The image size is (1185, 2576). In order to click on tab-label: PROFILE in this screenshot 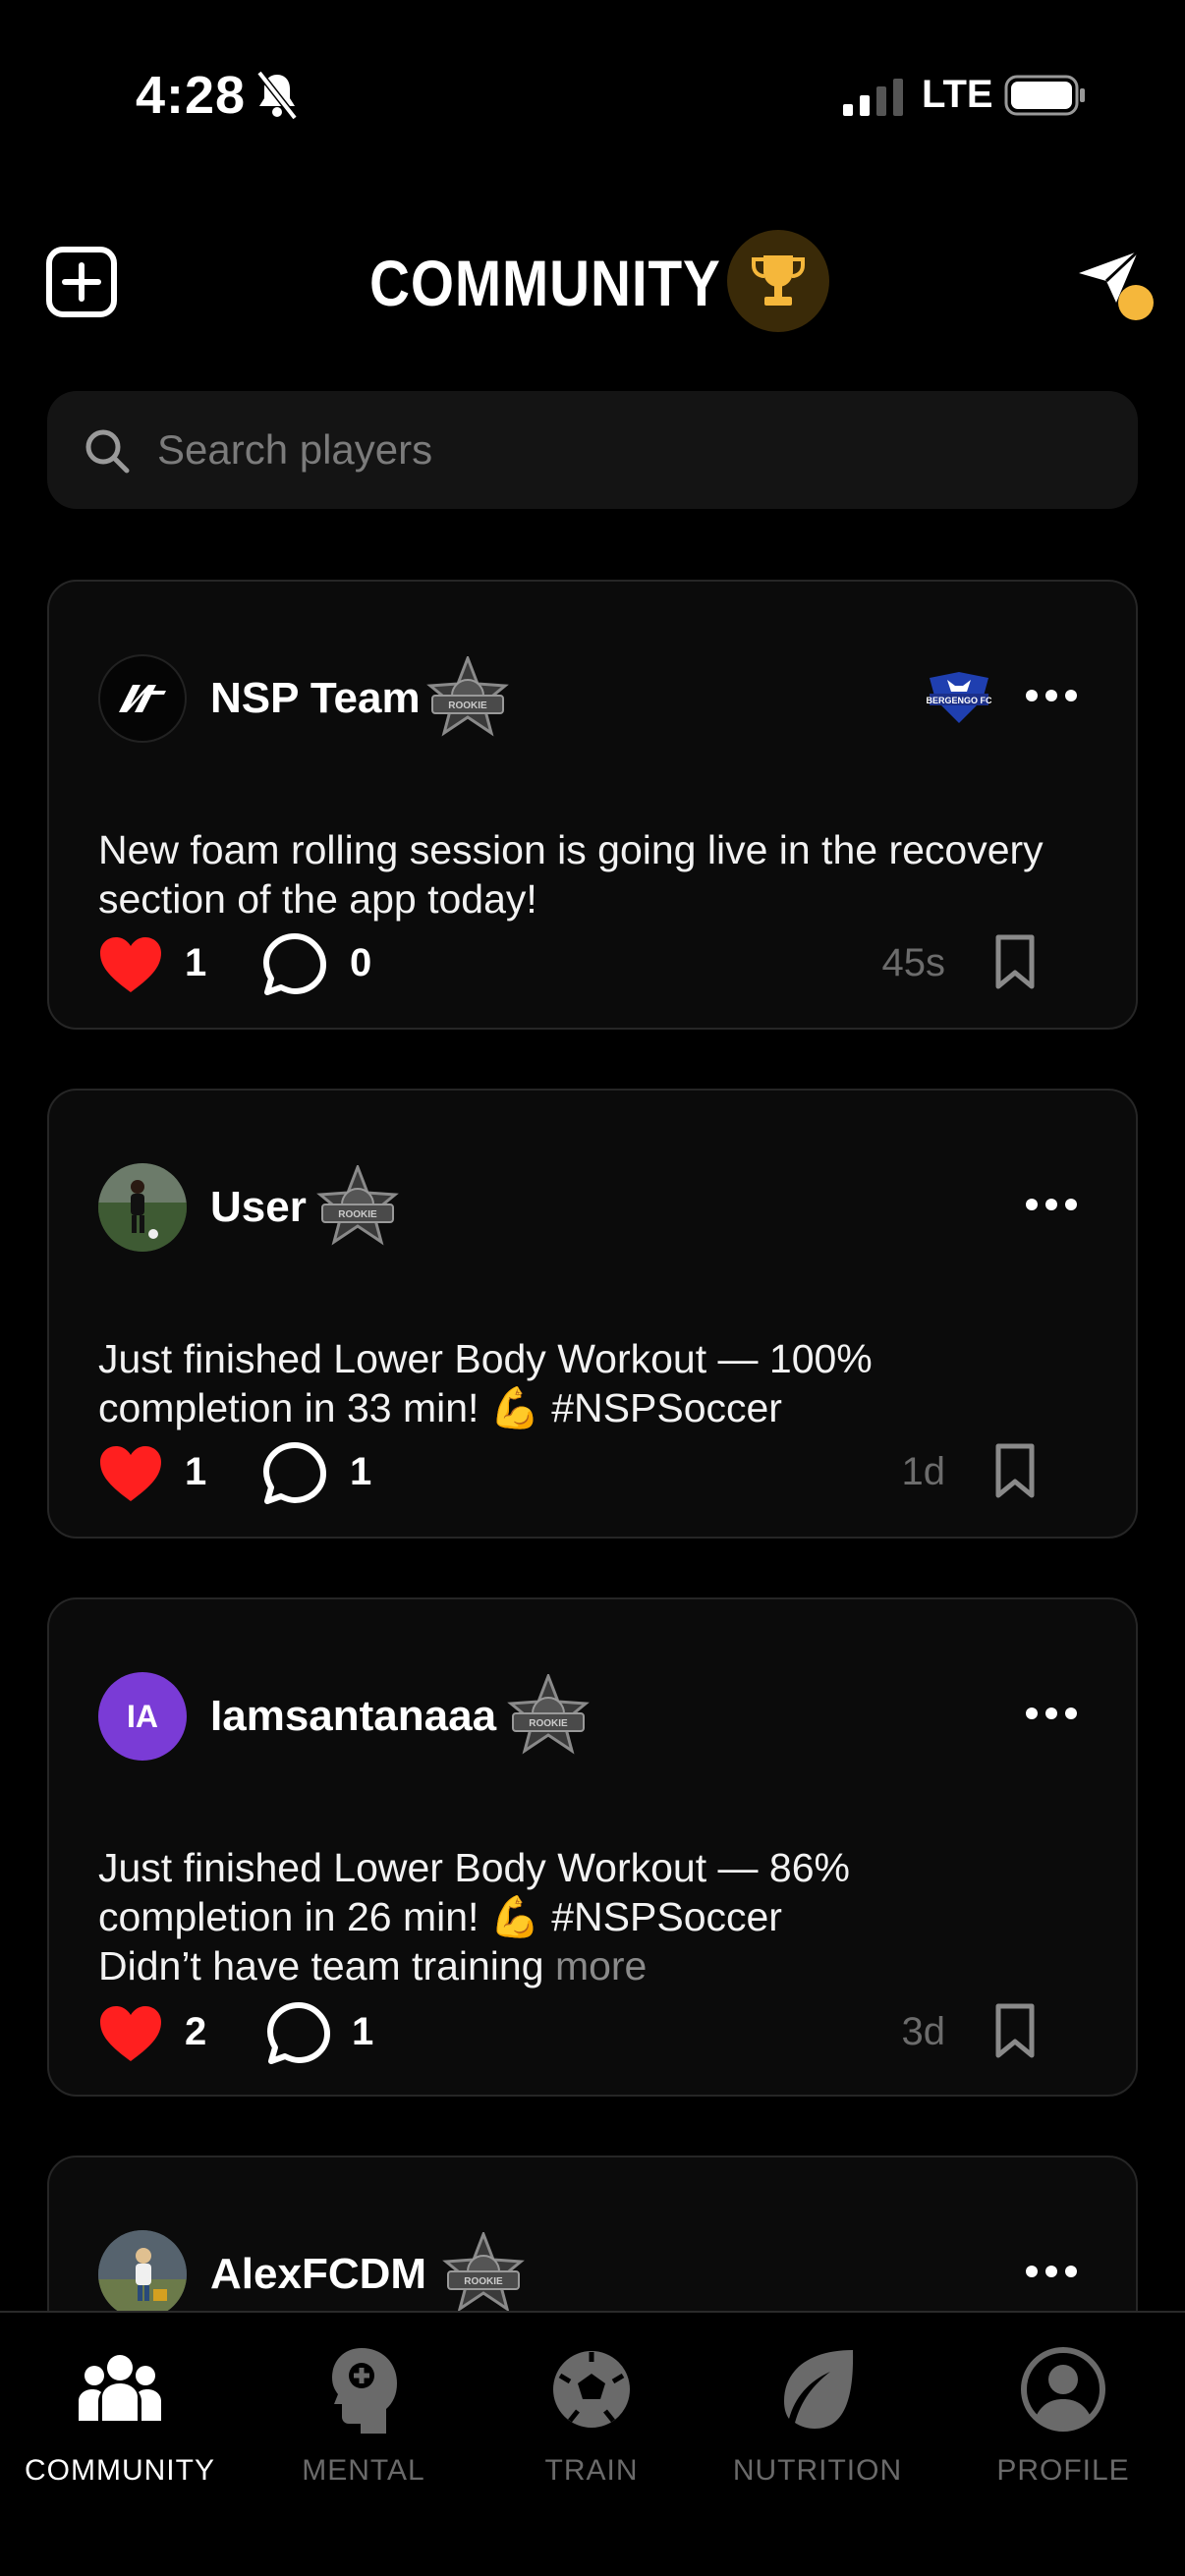, I will do `click(1063, 2470)`.